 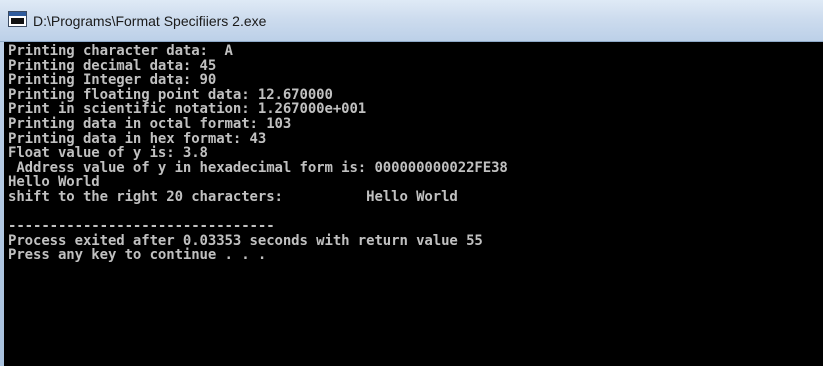 I want to click on console-line: Printing data in octal format: 103, so click(x=150, y=123).